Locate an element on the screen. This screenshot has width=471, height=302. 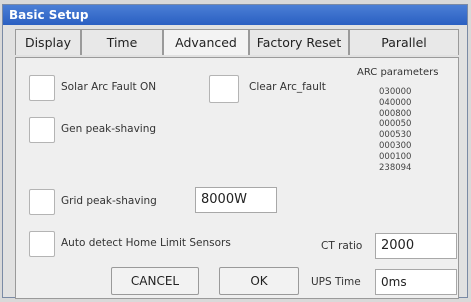
tab-time: Time is located at coordinates (122, 42).